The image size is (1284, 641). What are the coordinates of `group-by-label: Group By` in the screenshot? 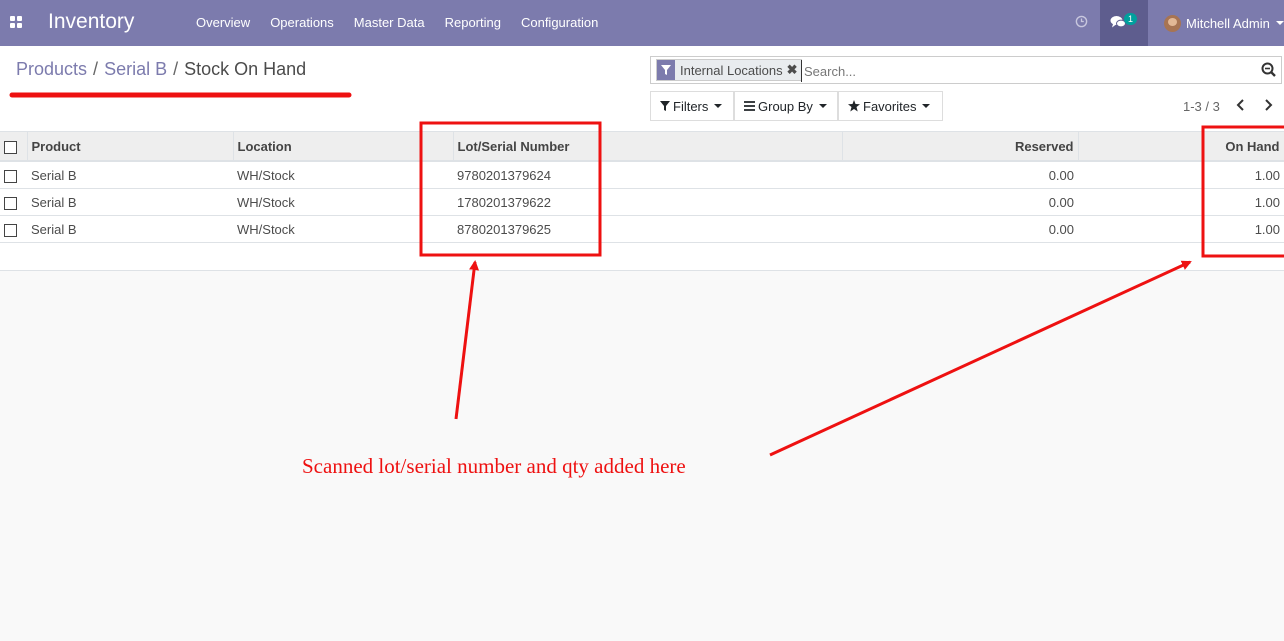 It's located at (785, 106).